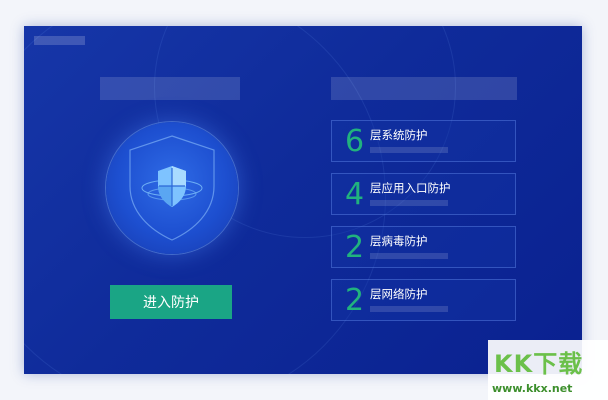 This screenshot has width=608, height=400. Describe the element at coordinates (399, 294) in the screenshot. I see `layer-label: 层网络防护` at that location.